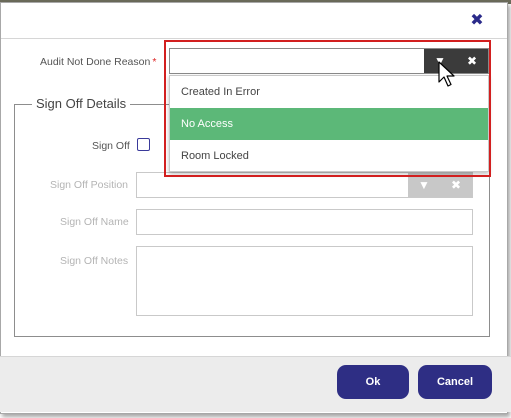 The image size is (511, 418). I want to click on mouse-cursor-icon, so click(446, 74).